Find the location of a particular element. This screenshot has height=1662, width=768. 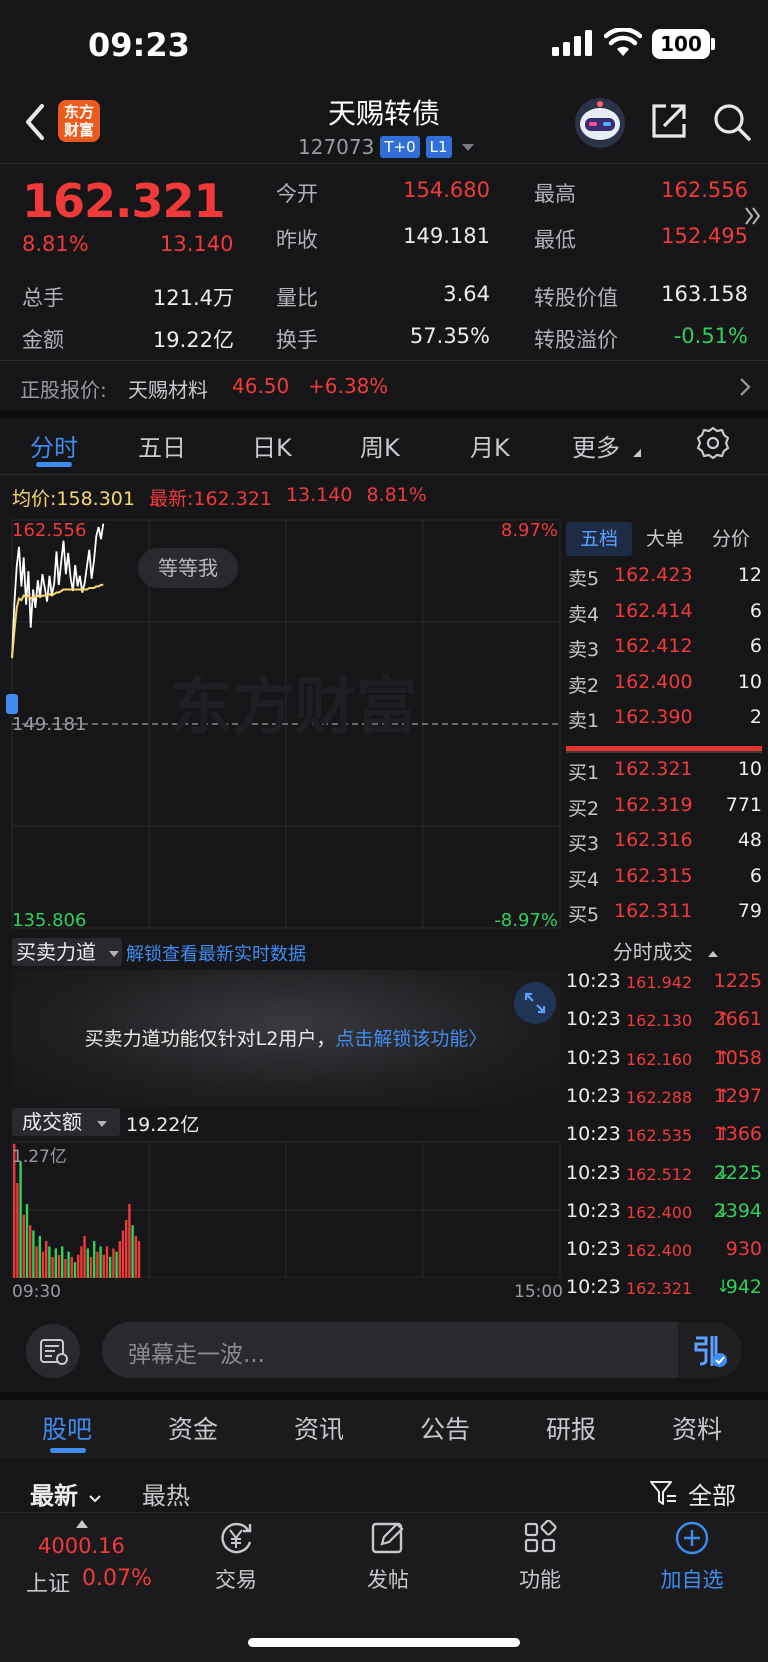

chart-legend: 均价:158.301 最新:162.321 13.140 8.81% is located at coordinates (219, 497).